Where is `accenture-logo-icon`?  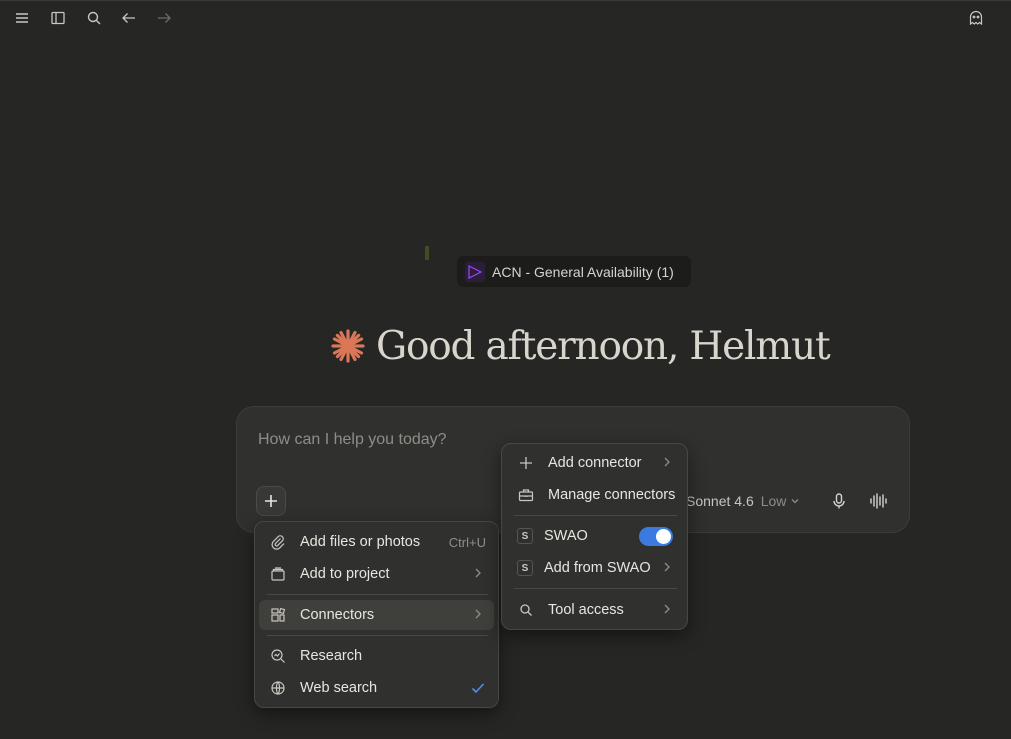 accenture-logo-icon is located at coordinates (475, 271).